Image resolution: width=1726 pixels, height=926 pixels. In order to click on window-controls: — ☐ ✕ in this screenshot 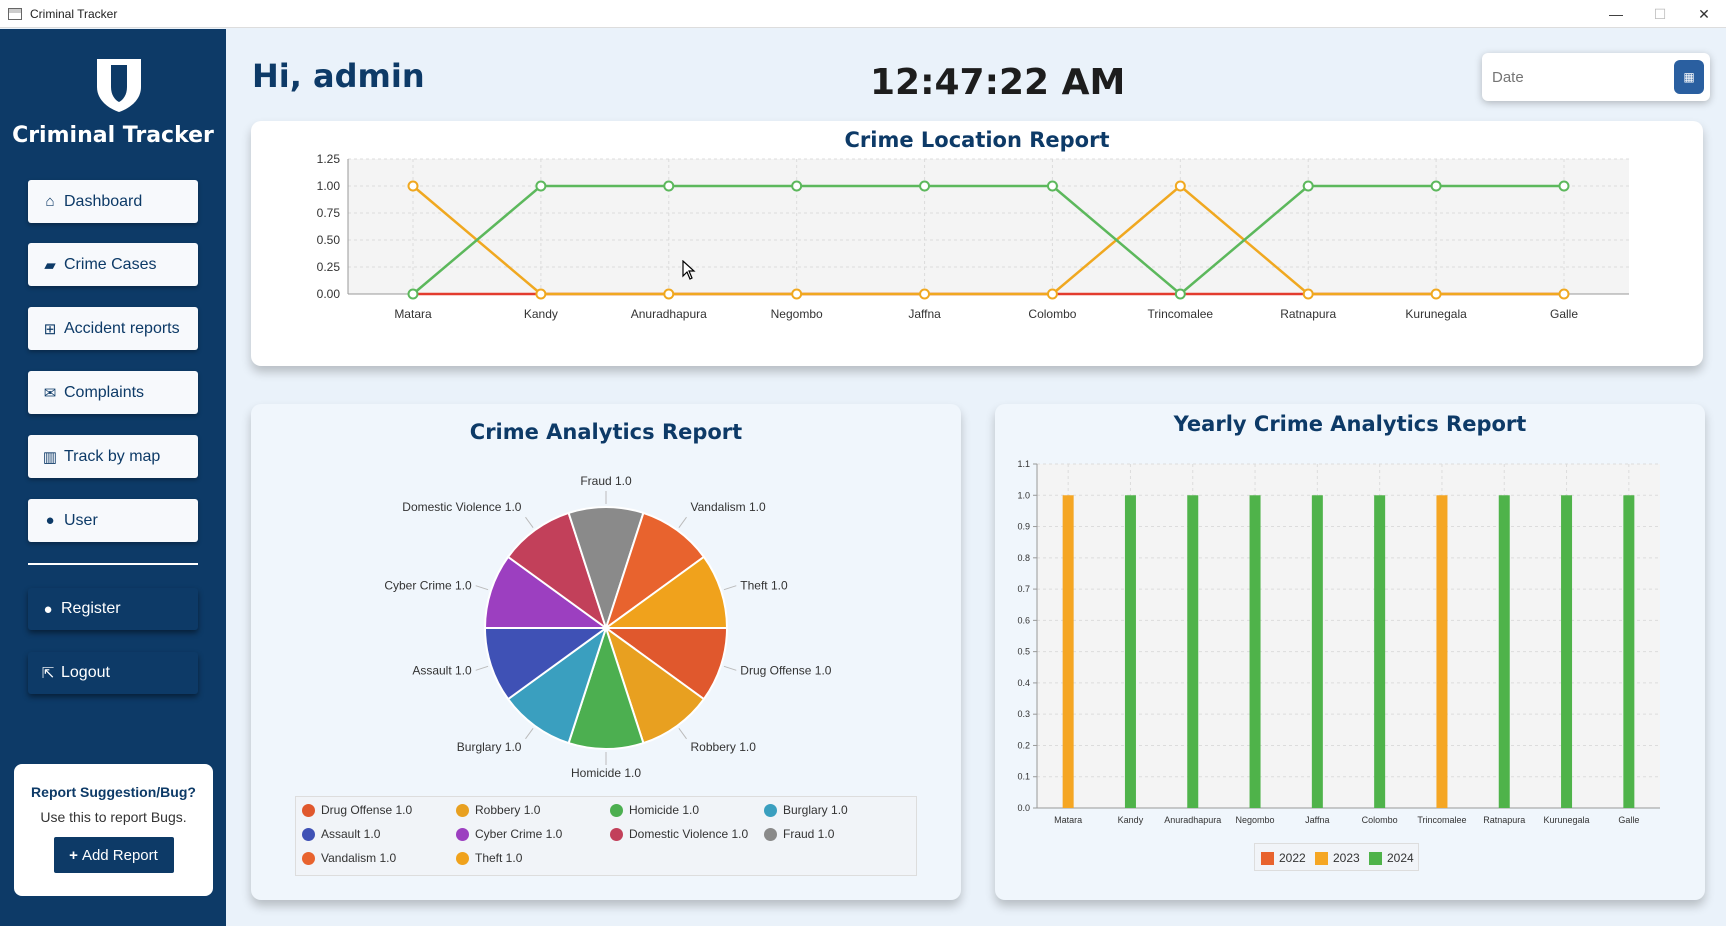, I will do `click(1660, 14)`.